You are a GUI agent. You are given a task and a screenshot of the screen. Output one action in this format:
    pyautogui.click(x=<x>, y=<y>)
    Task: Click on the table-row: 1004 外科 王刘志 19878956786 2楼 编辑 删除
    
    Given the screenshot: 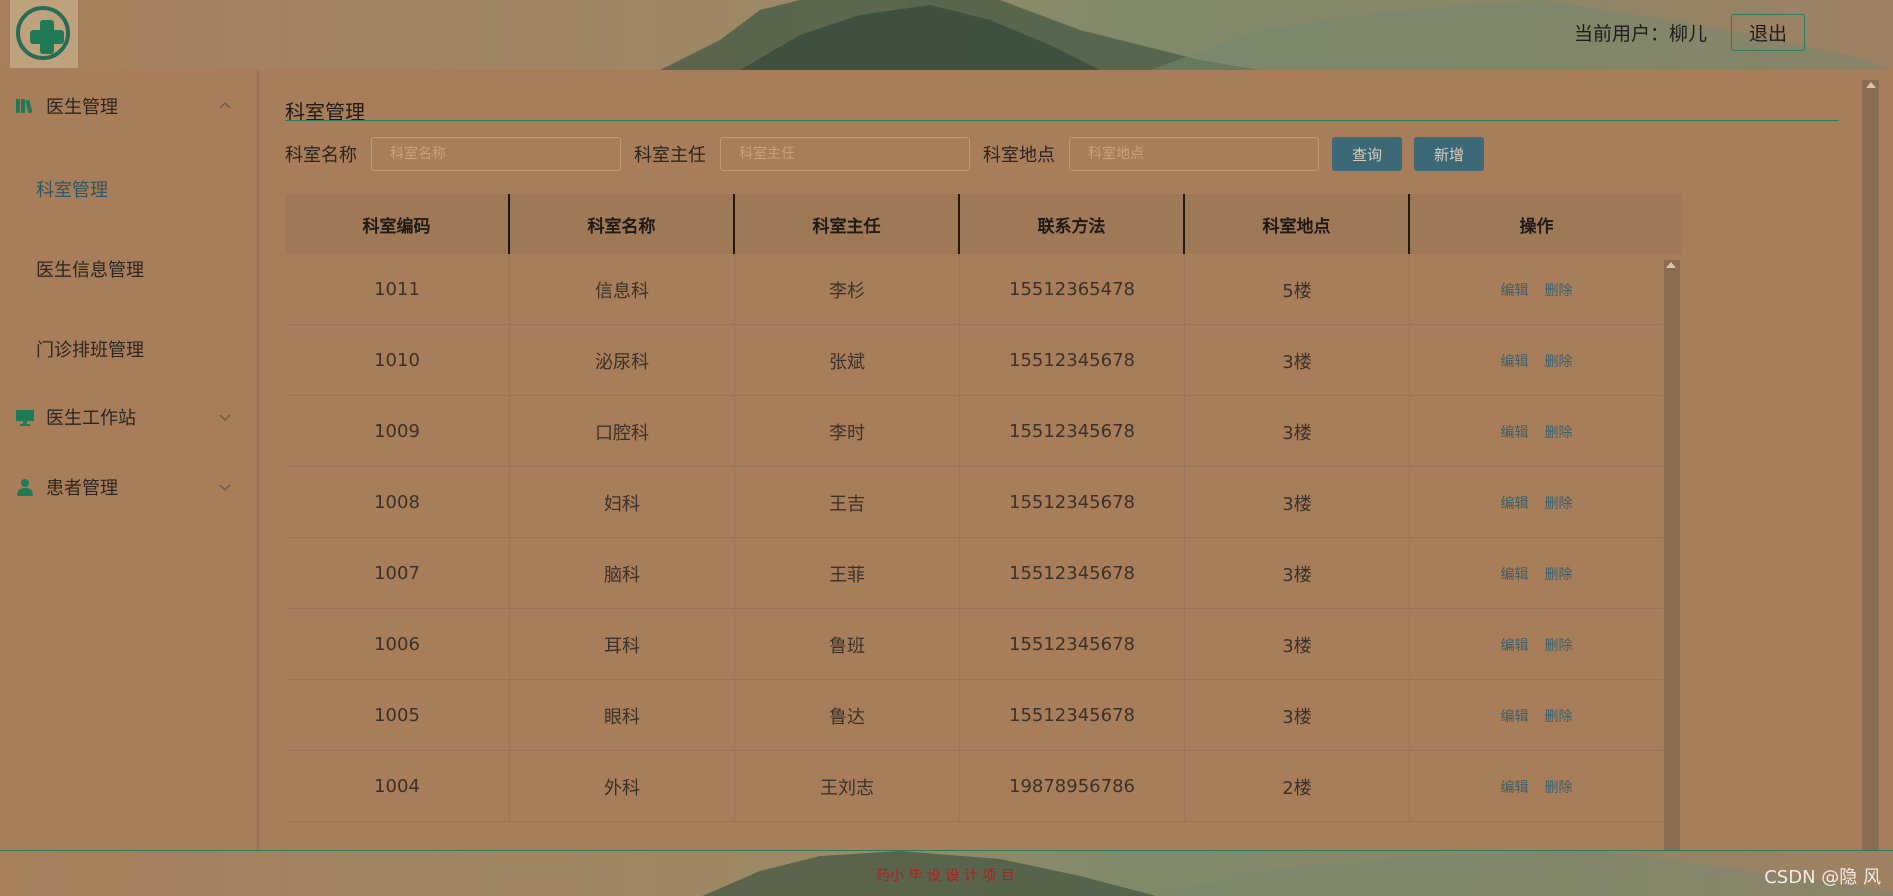 What is the action you would take?
    pyautogui.click(x=974, y=786)
    